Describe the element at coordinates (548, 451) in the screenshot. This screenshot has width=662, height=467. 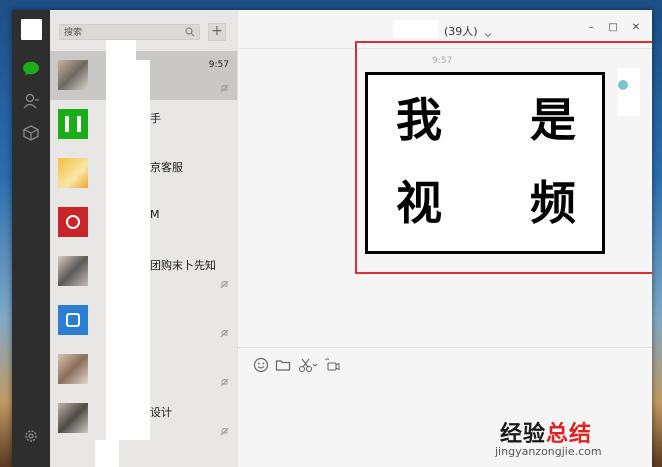
I see `watermark-url: jingyanzongjie.com` at that location.